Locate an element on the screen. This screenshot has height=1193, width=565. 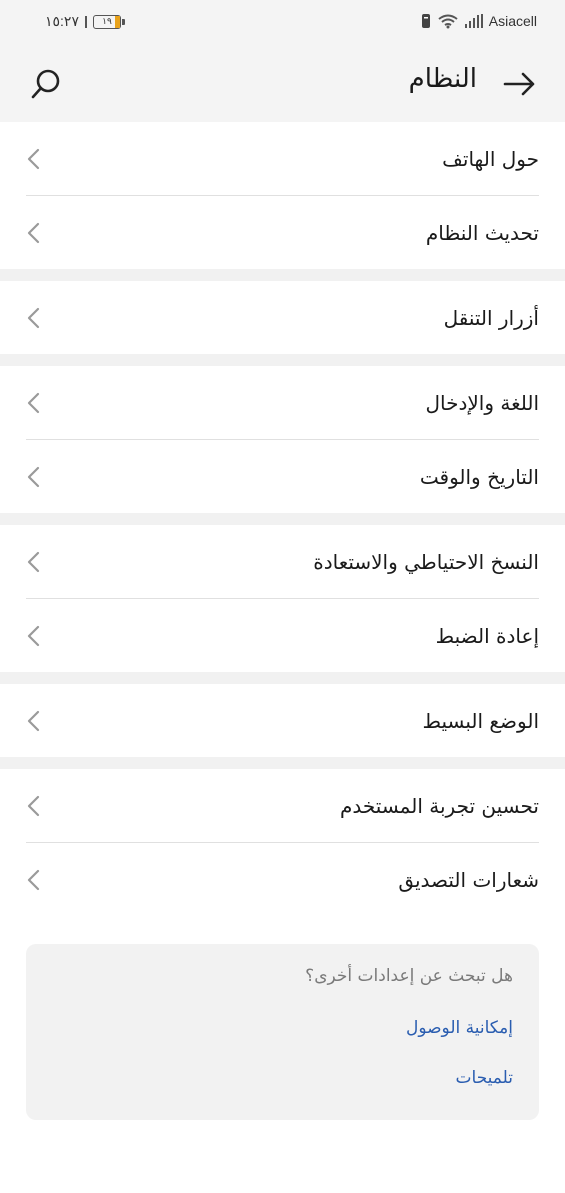
settings-row: إعادة الضبط is located at coordinates (282, 635).